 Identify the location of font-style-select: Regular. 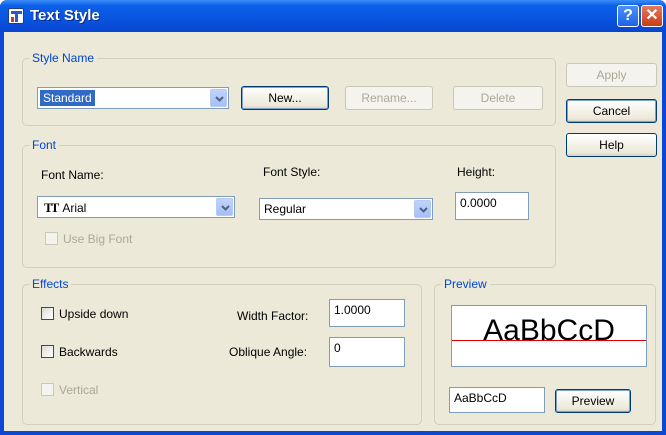
(346, 209).